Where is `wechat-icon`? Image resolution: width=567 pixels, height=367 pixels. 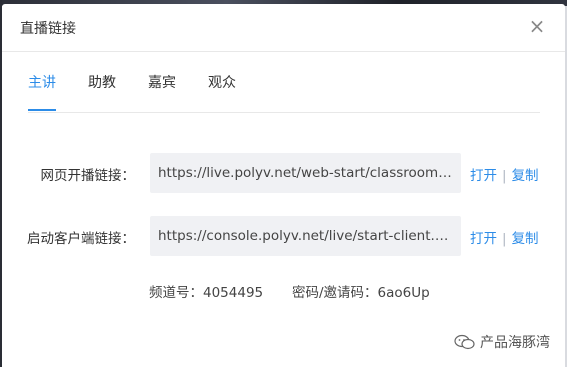 wechat-icon is located at coordinates (464, 342).